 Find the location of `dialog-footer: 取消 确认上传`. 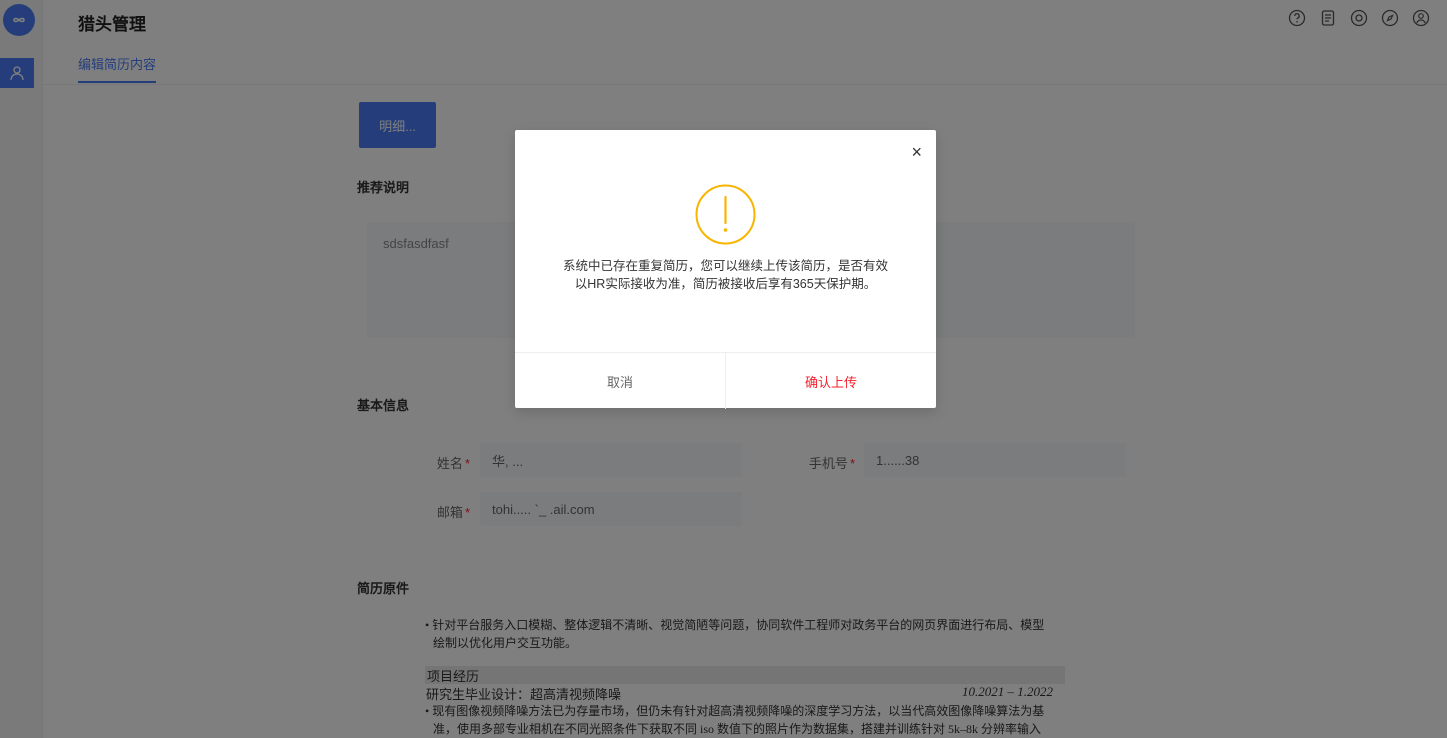

dialog-footer: 取消 确认上传 is located at coordinates (725, 380).